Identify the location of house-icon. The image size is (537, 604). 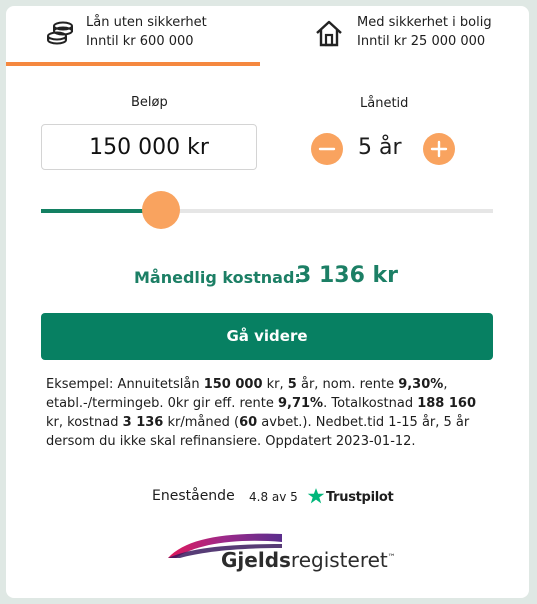
(329, 33).